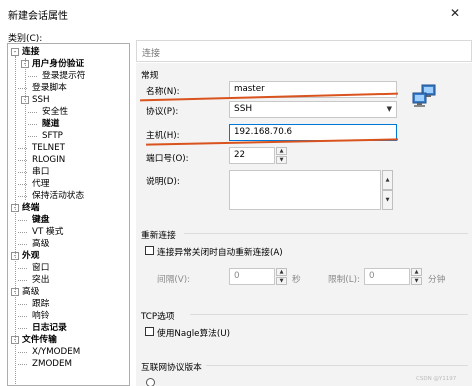 This screenshot has height=386, width=474. I want to click on tree-item-label: 高级, so click(31, 292).